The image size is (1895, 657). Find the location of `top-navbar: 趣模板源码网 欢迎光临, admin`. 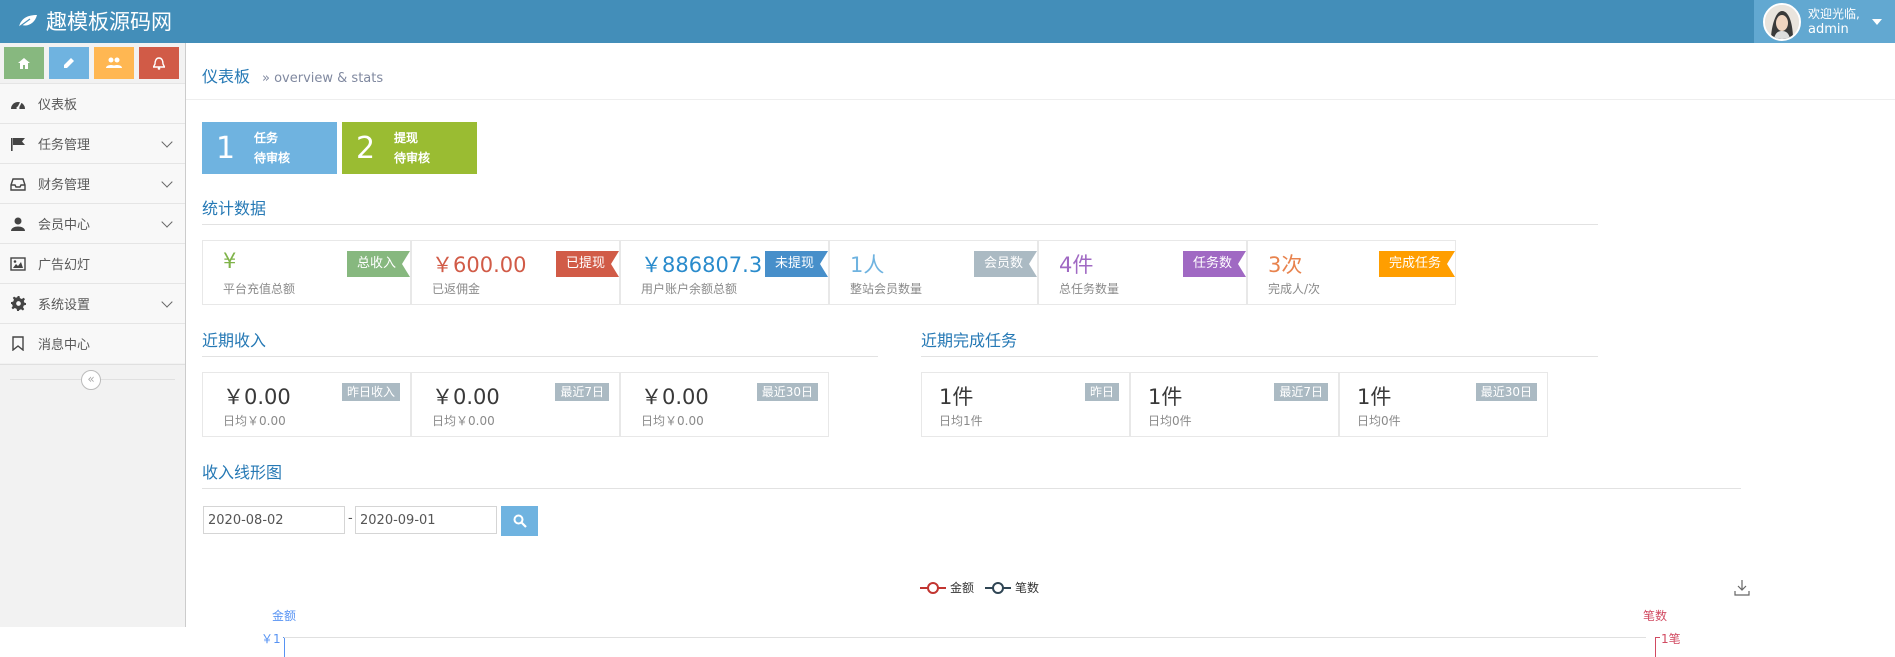

top-navbar: 趣模板源码网 欢迎光临, admin is located at coordinates (947, 21).